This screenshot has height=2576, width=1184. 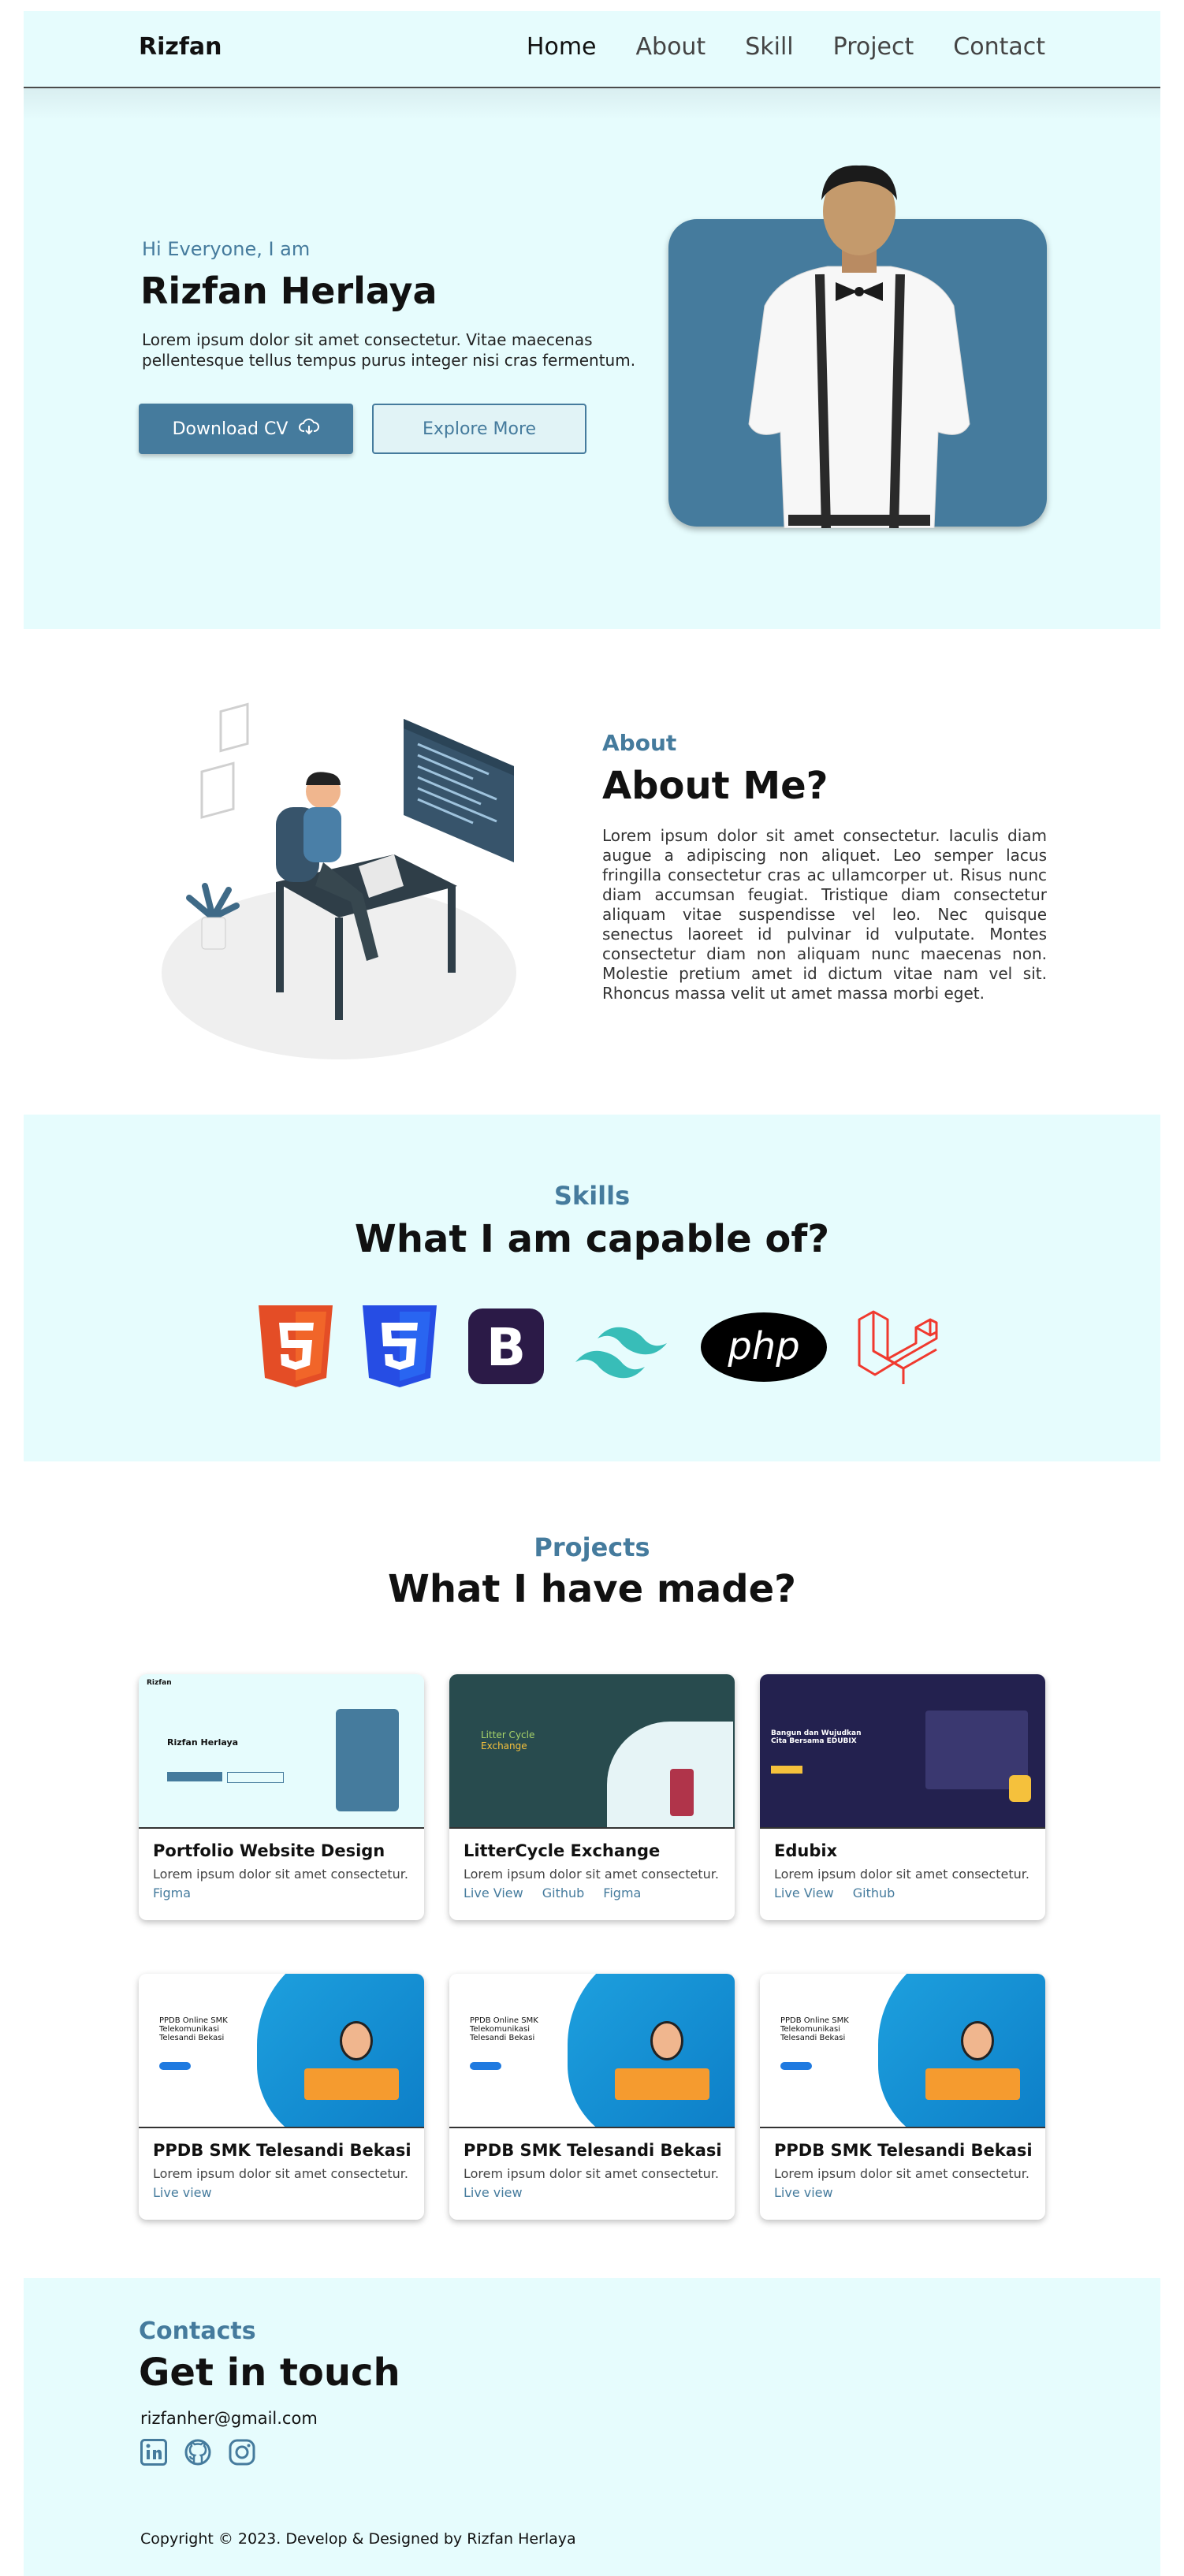 What do you see at coordinates (479, 429) in the screenshot?
I see `explore-more-button: Explore More` at bounding box center [479, 429].